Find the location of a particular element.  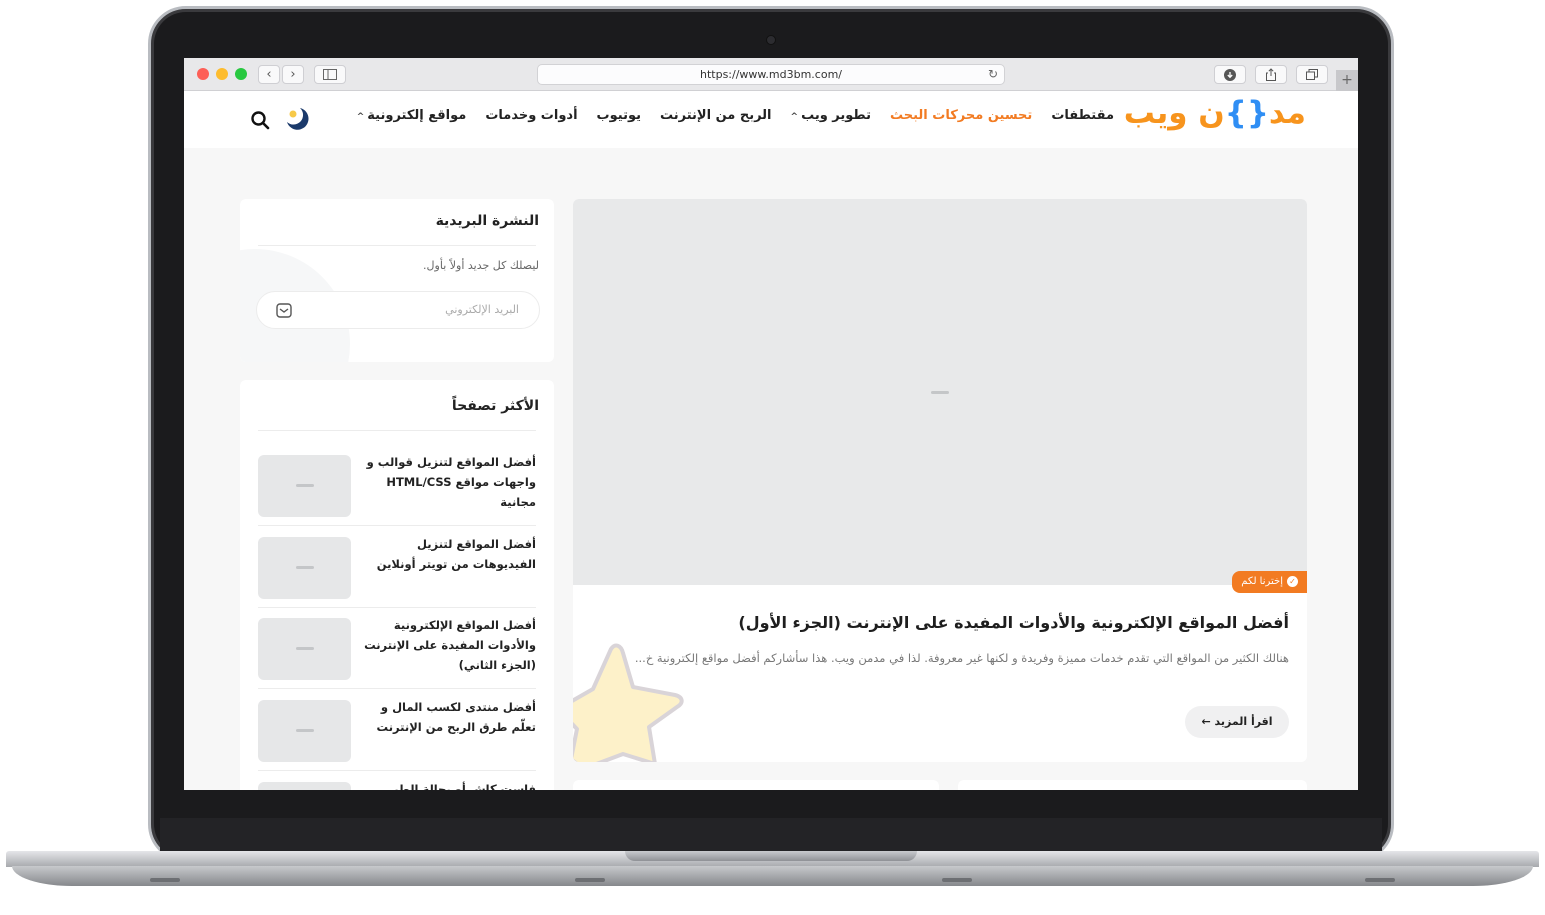

download-icon is located at coordinates (1230, 75).